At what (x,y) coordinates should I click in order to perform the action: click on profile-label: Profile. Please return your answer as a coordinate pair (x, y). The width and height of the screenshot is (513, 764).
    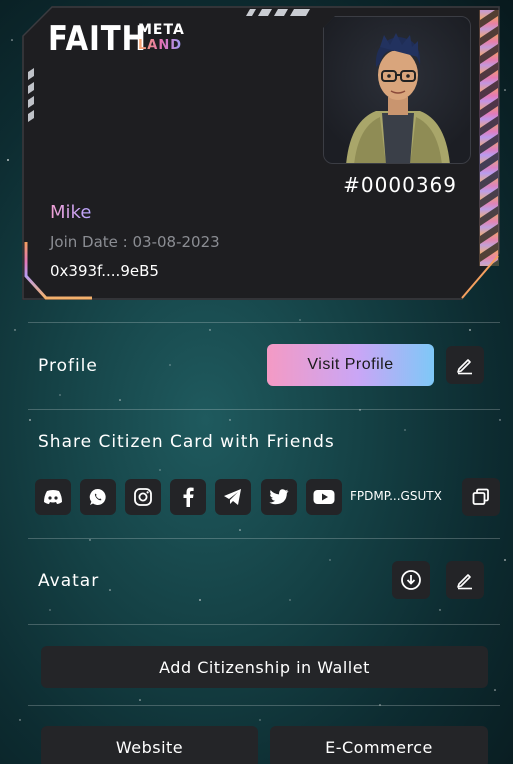
    Looking at the image, I should click on (68, 366).